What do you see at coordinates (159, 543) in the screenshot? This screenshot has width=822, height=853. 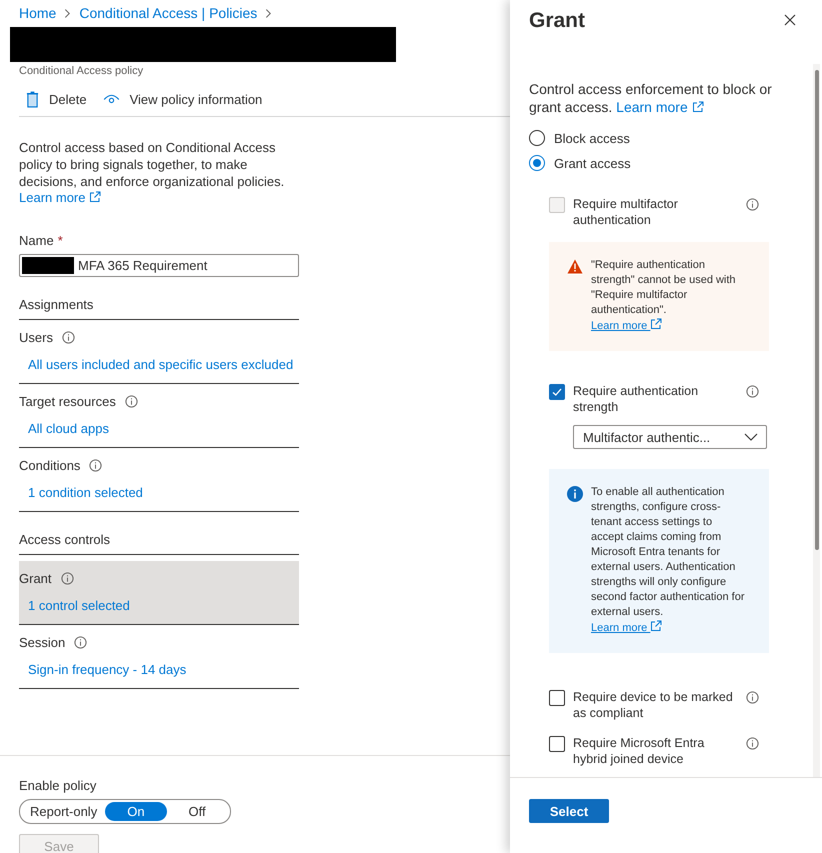 I see `section-heading: Access controls` at bounding box center [159, 543].